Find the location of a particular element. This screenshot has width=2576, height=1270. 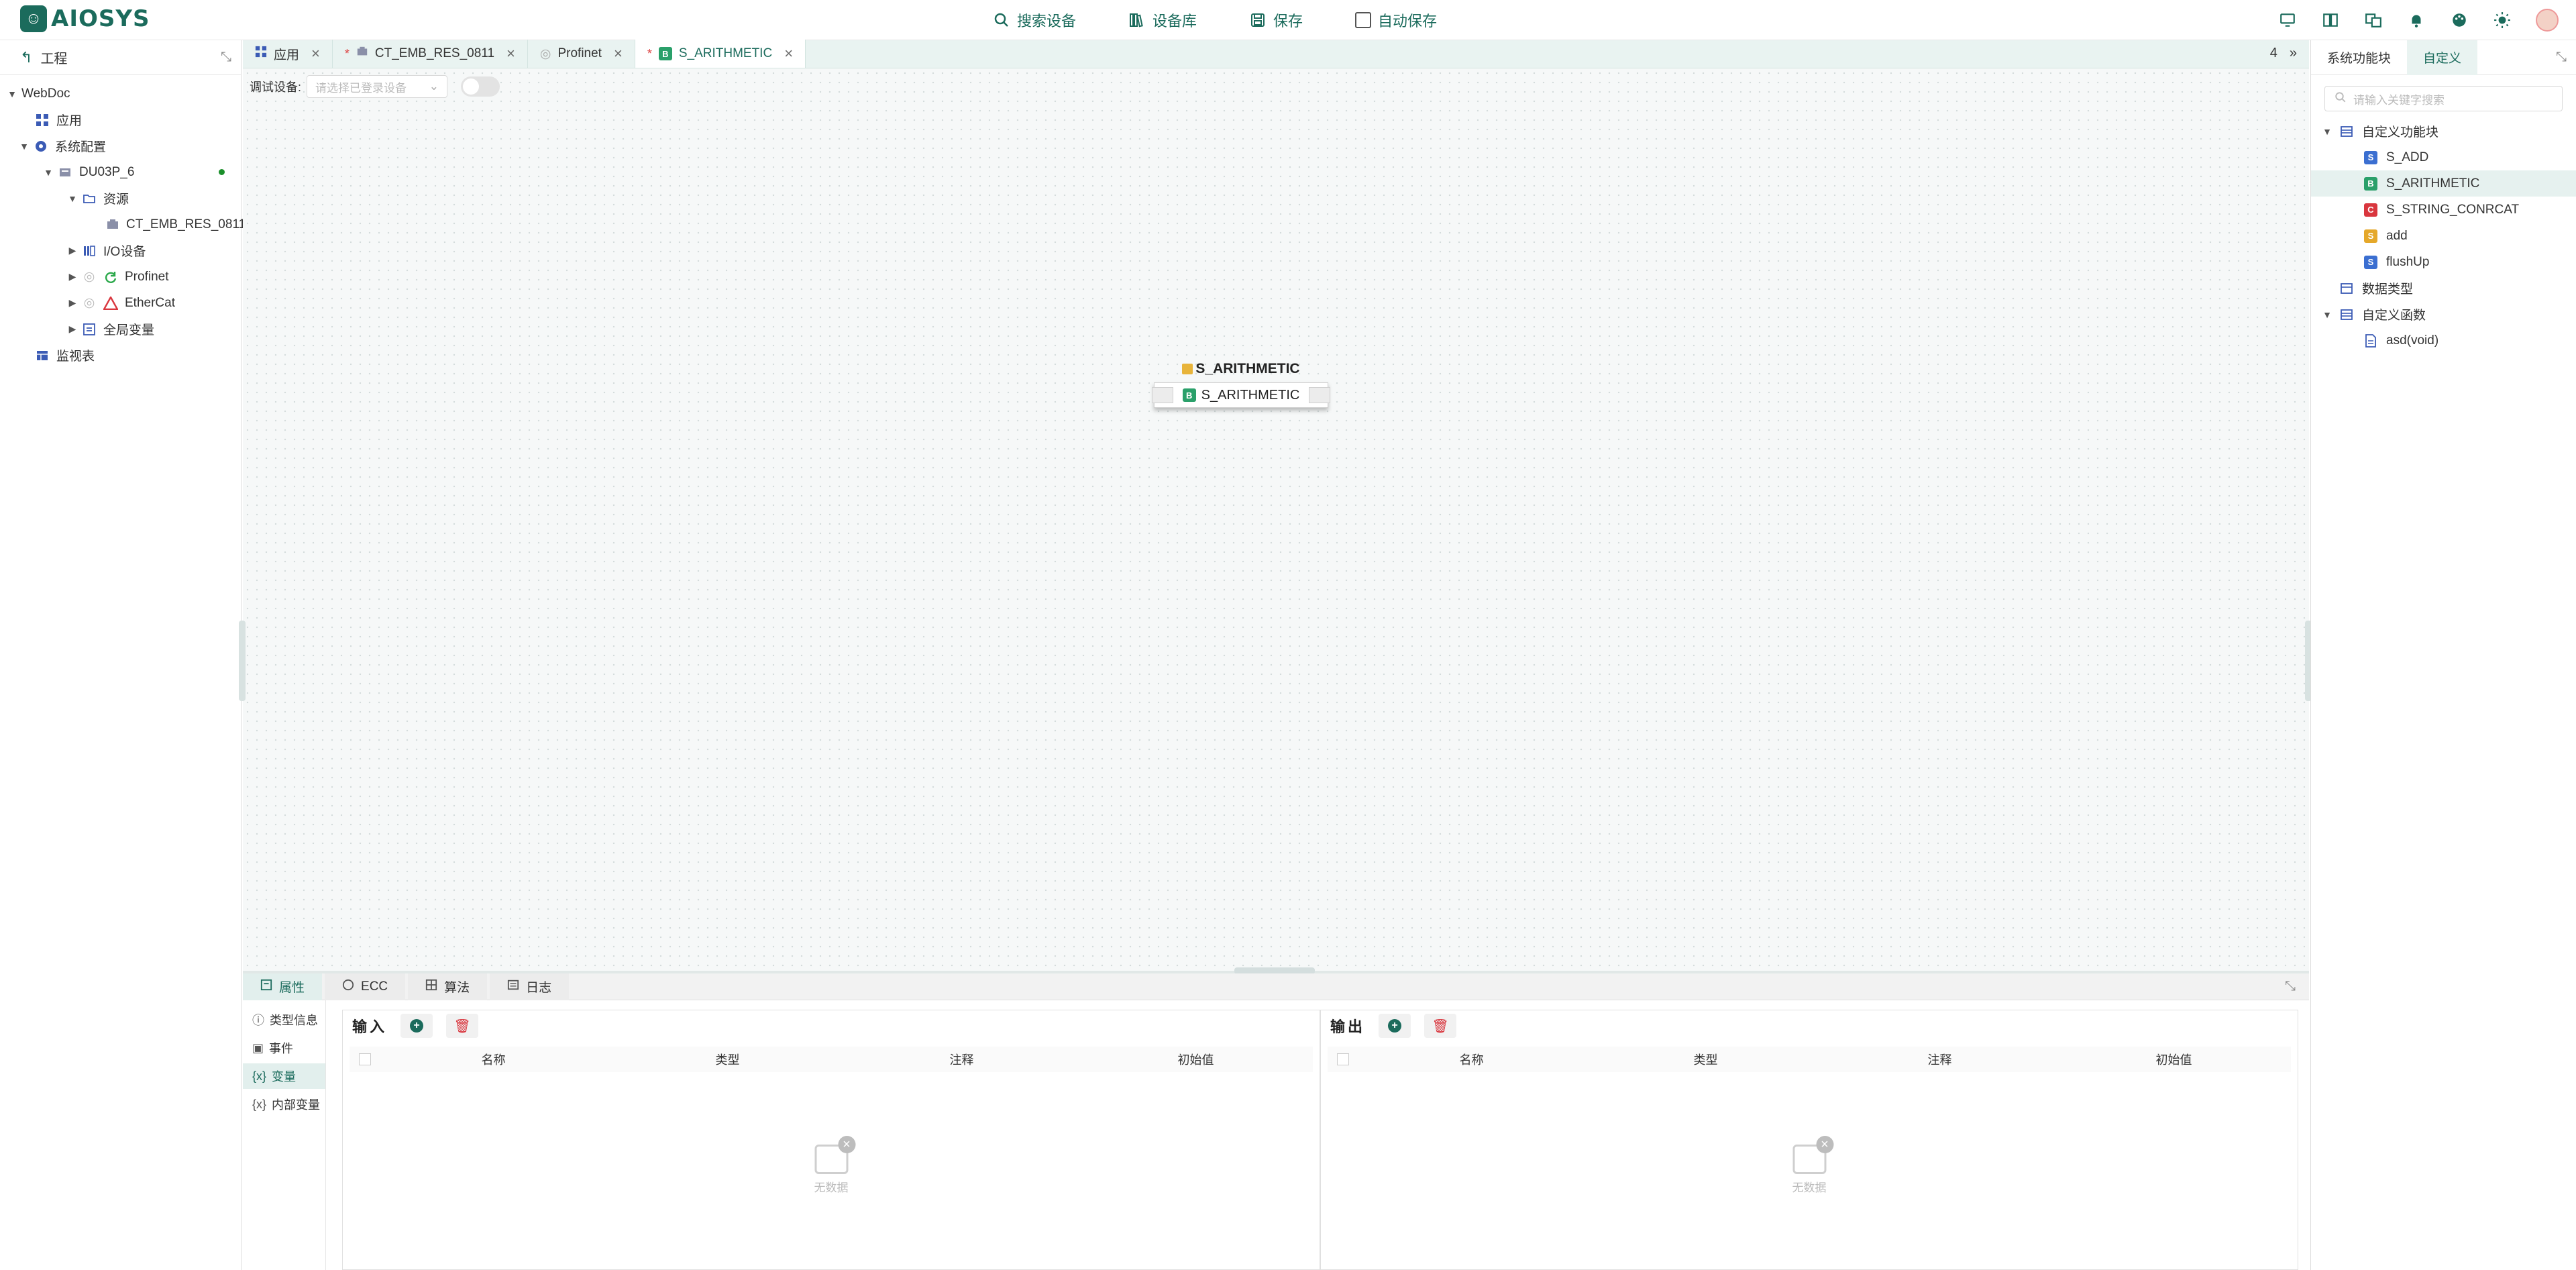

tab-app: 应用 × is located at coordinates (288, 54).